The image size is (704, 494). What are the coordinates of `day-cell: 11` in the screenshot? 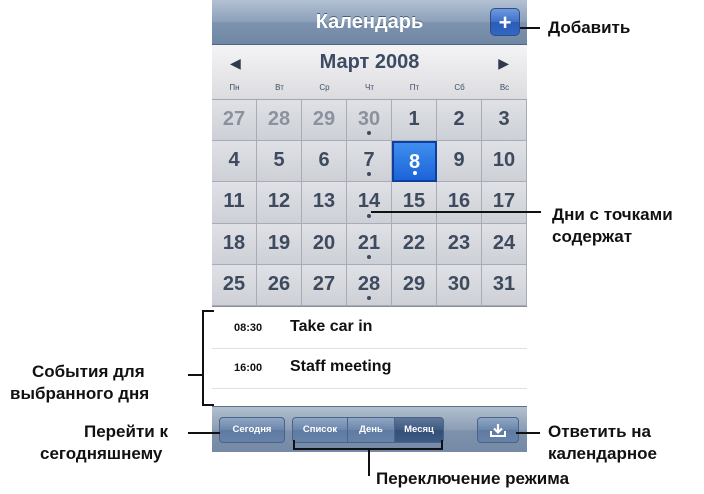 It's located at (234, 203).